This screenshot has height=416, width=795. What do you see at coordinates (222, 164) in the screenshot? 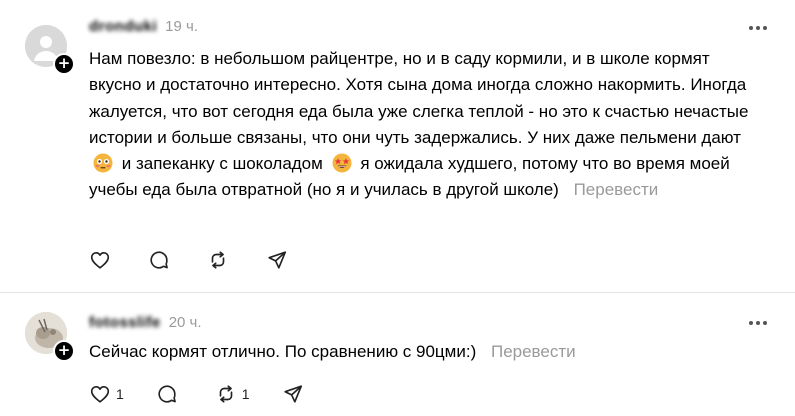
I see `comment-text-part: и запеканку с шоколадом` at bounding box center [222, 164].